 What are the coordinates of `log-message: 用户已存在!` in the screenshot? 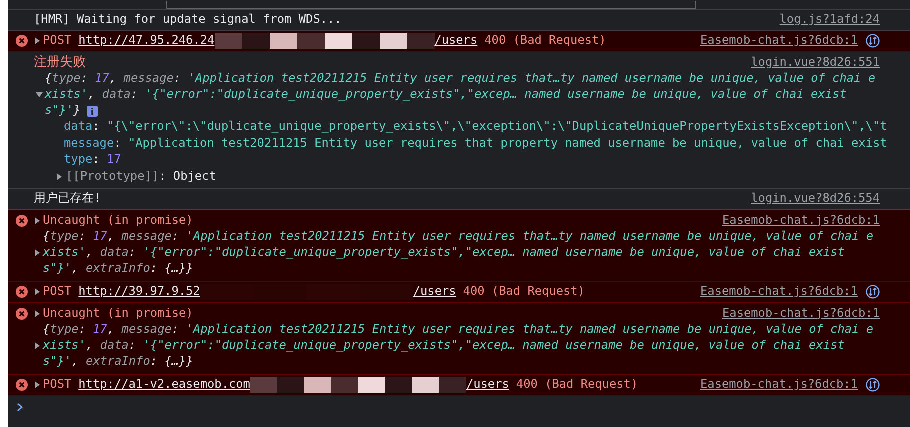 It's located at (68, 199).